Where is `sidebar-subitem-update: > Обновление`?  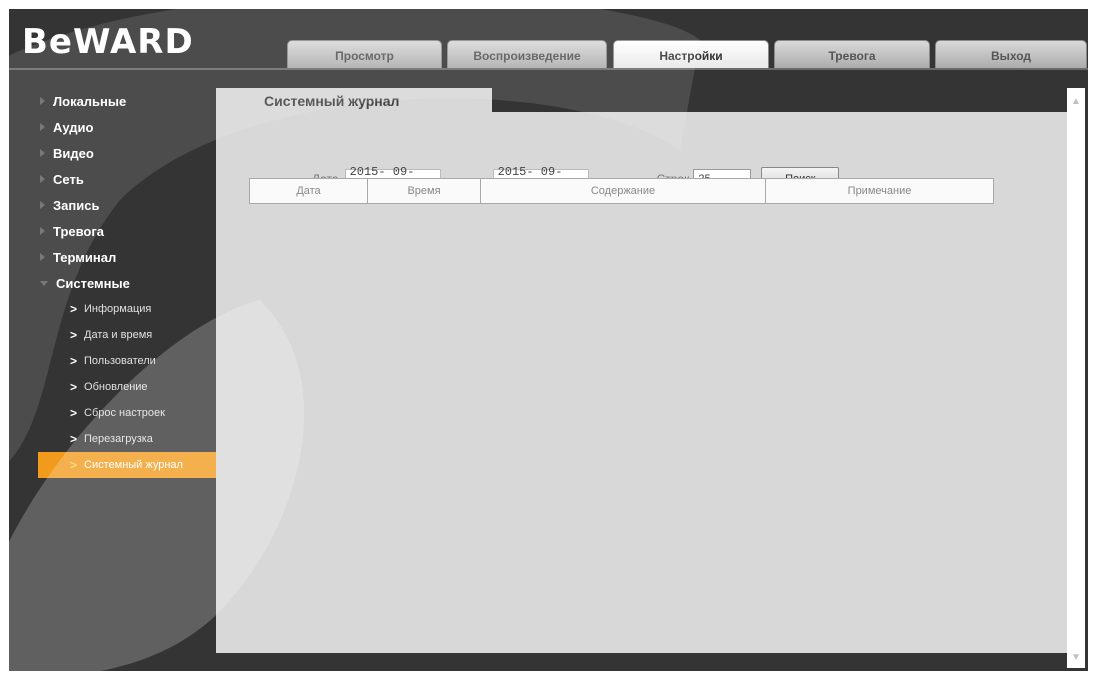 sidebar-subitem-update: > Обновление is located at coordinates (130, 387).